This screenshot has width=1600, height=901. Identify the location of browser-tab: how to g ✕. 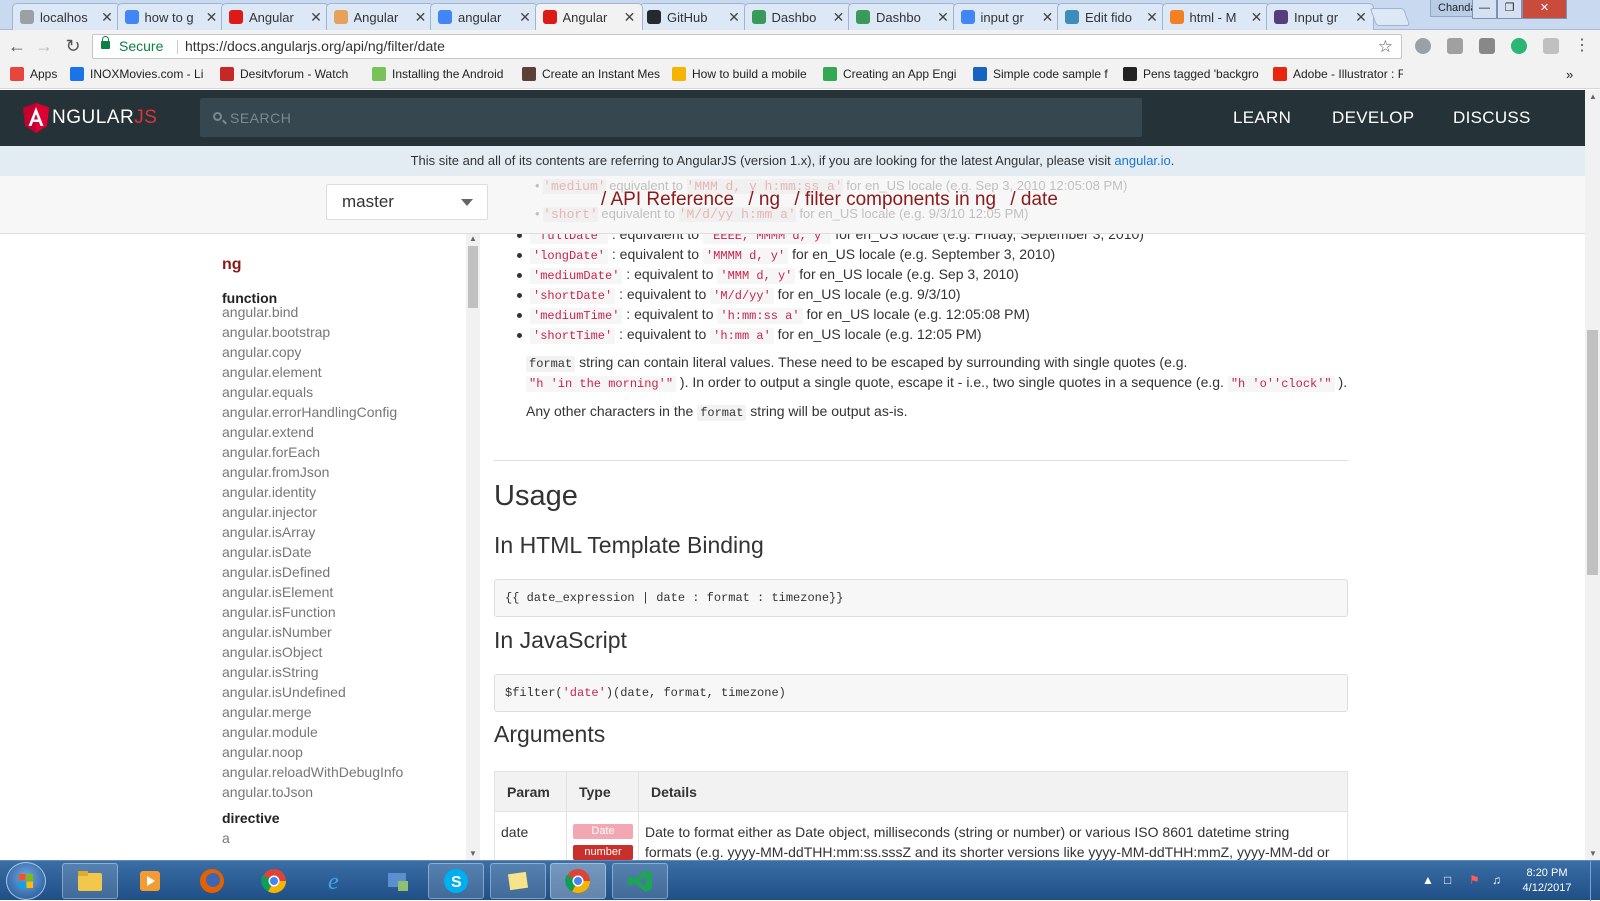
(170, 16).